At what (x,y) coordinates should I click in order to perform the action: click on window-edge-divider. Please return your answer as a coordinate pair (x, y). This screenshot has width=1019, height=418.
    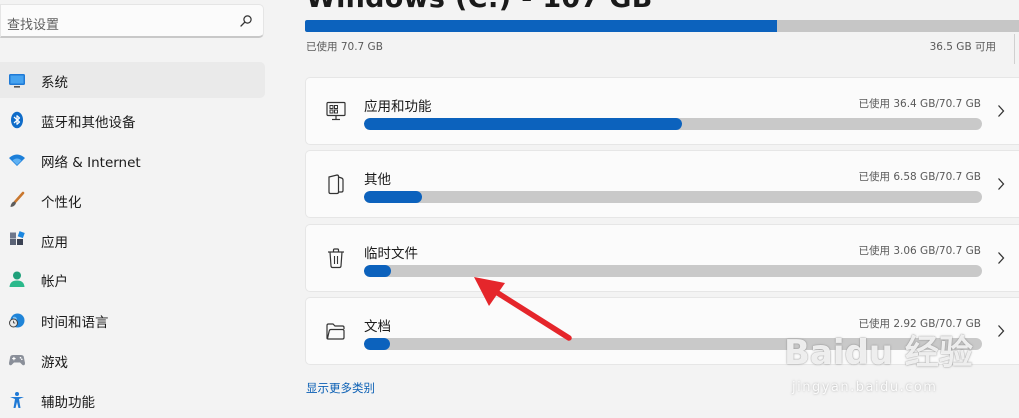
    Looking at the image, I should click on (1014, 49).